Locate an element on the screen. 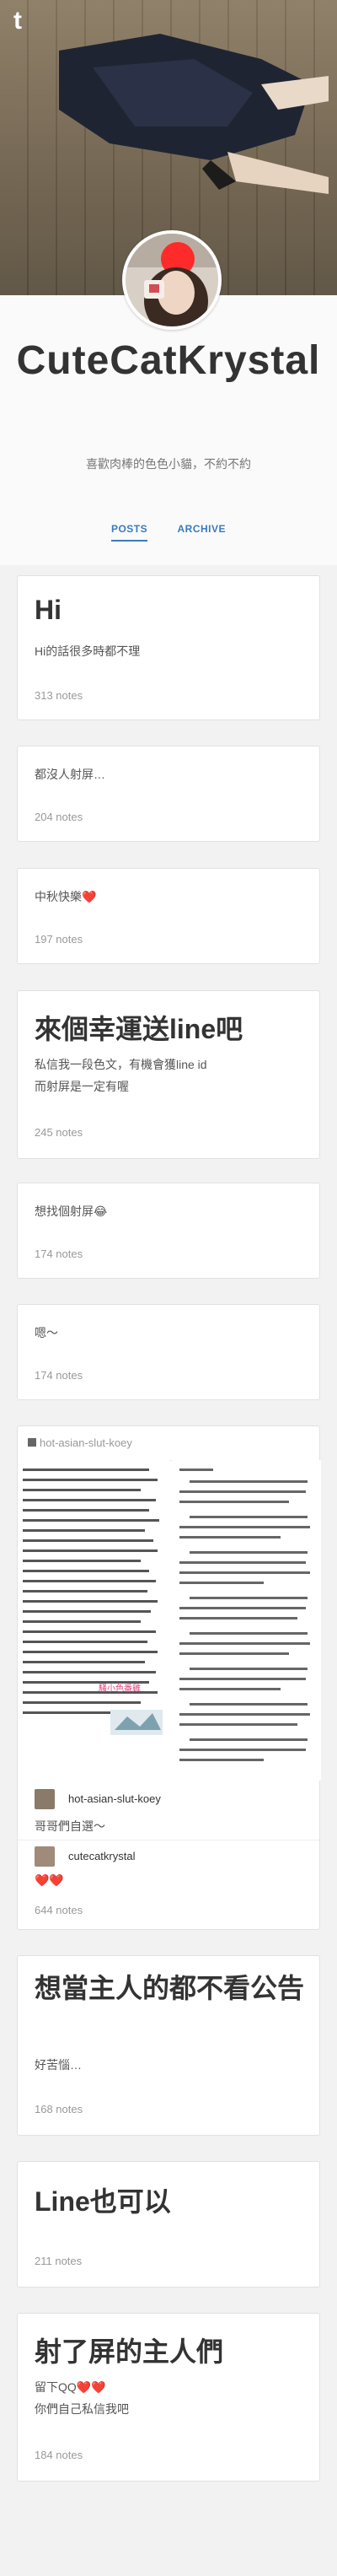 This screenshot has width=337, height=2576. image-watermark: 騷小色番雞 is located at coordinates (120, 1689).